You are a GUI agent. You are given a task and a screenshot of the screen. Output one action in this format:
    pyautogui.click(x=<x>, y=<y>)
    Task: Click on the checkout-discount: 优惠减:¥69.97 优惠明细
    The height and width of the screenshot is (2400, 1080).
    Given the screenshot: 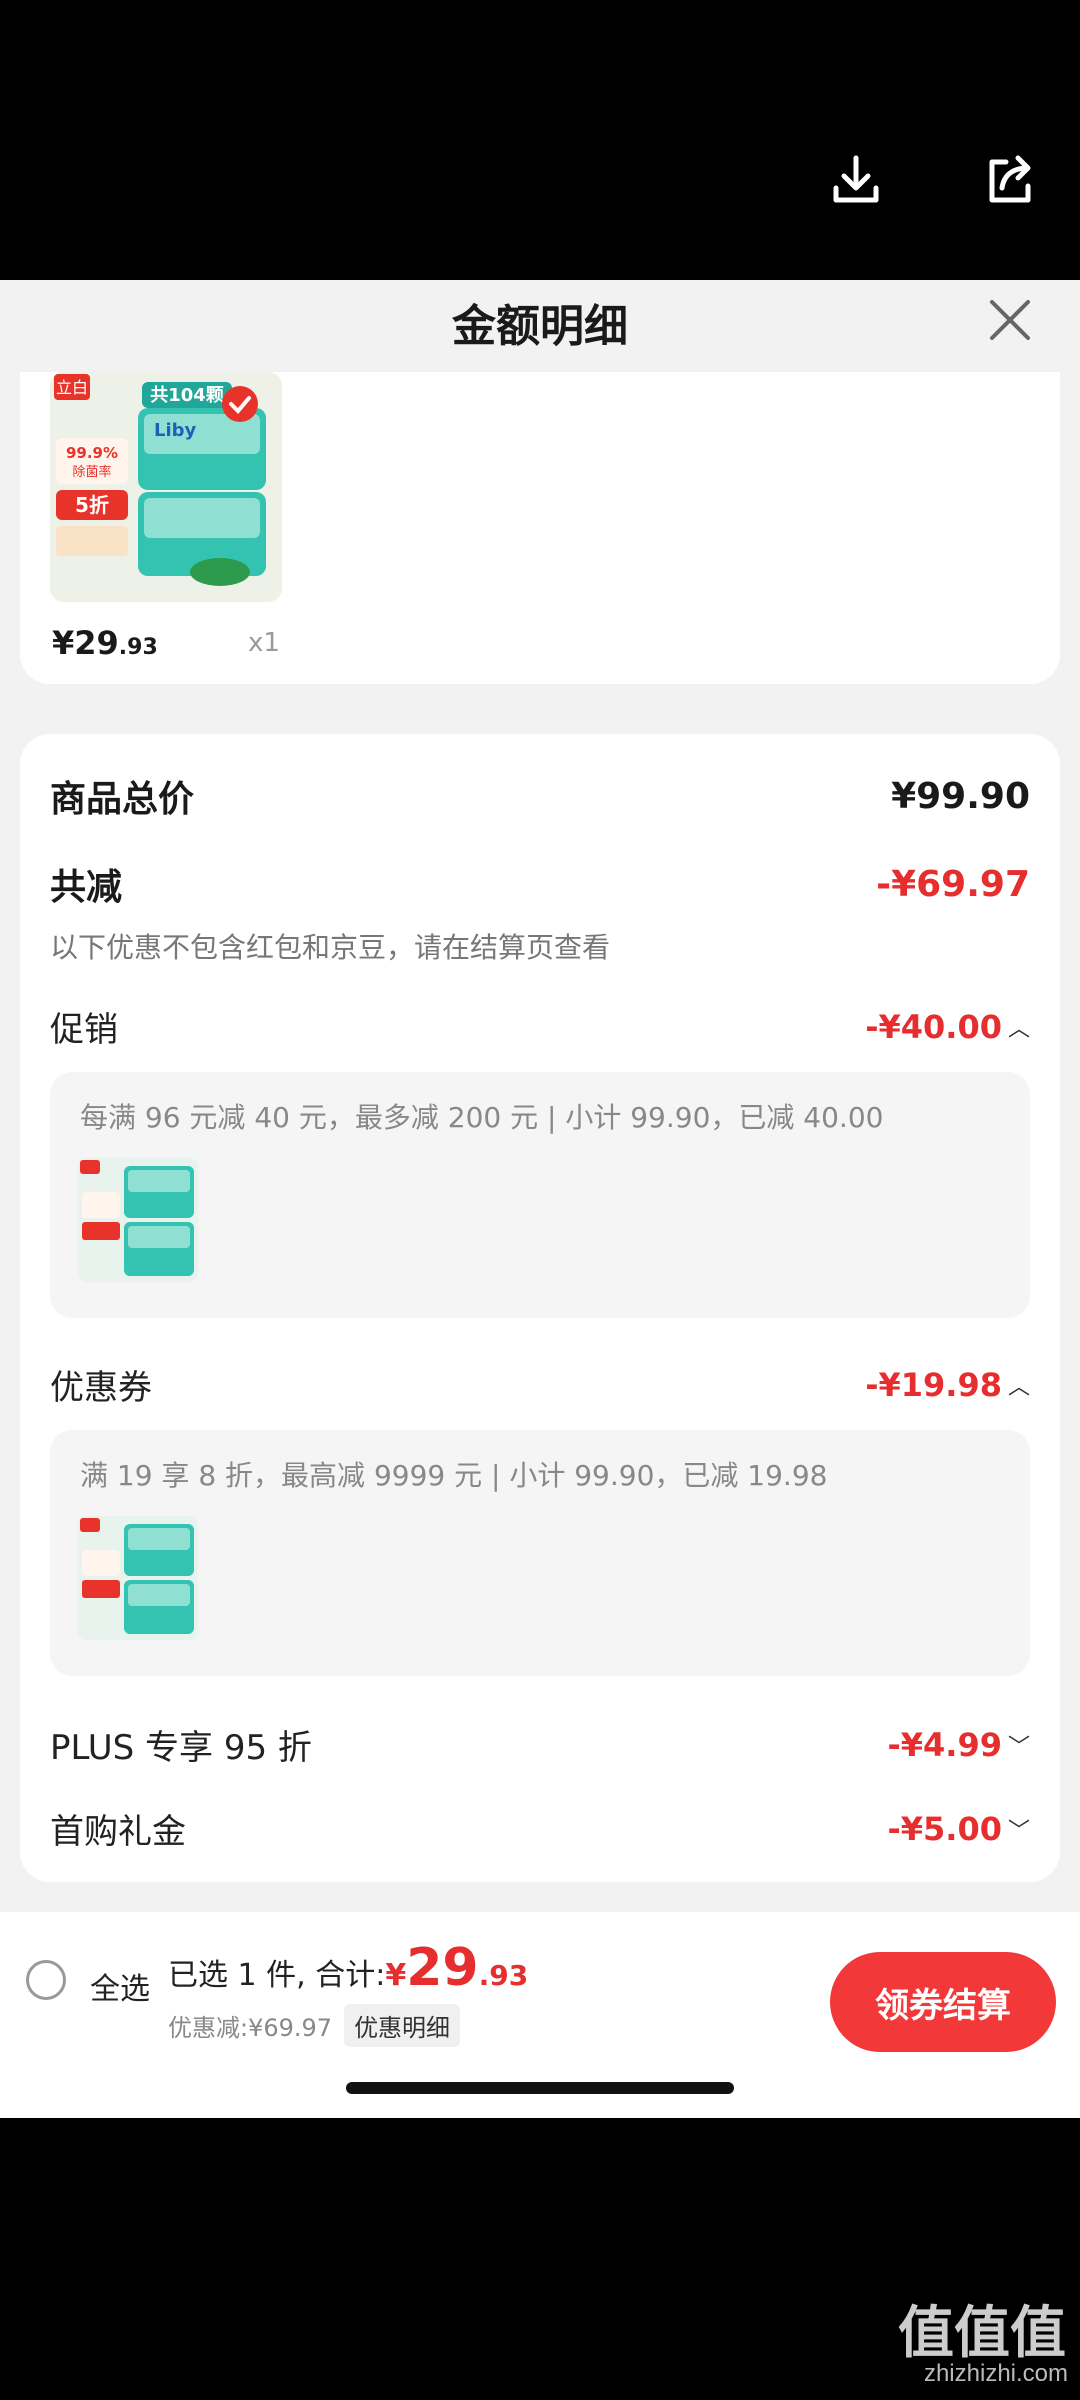 What is the action you would take?
    pyautogui.click(x=314, y=2025)
    